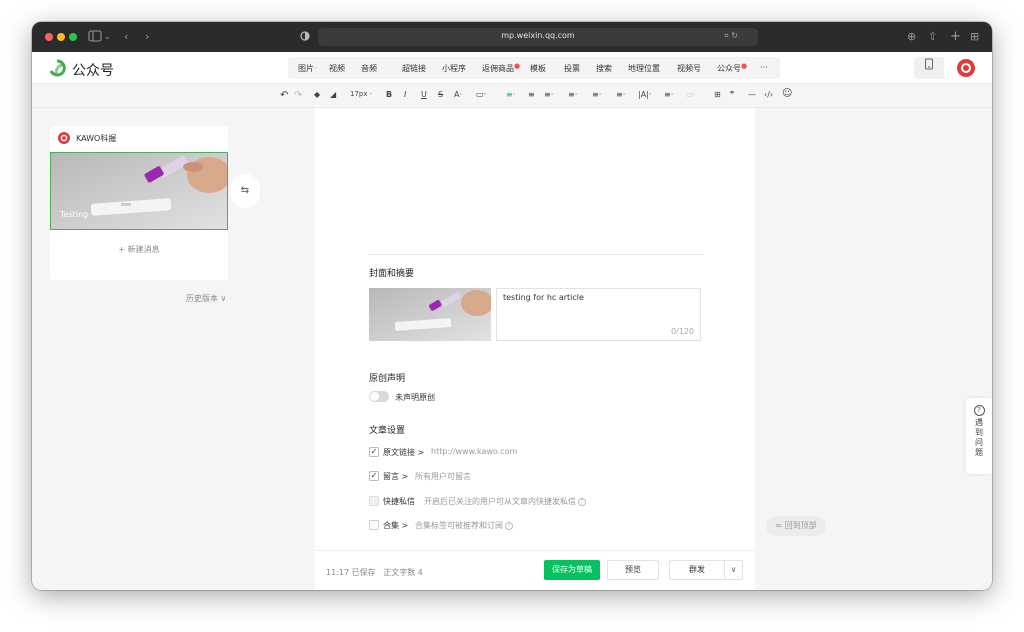 This screenshot has width=1024, height=632. Describe the element at coordinates (535, 570) in the screenshot. I see `bottom-action-bar: 11:17 已保存 正文字数 4 保存为草稿 预览 群发 ∨` at that location.